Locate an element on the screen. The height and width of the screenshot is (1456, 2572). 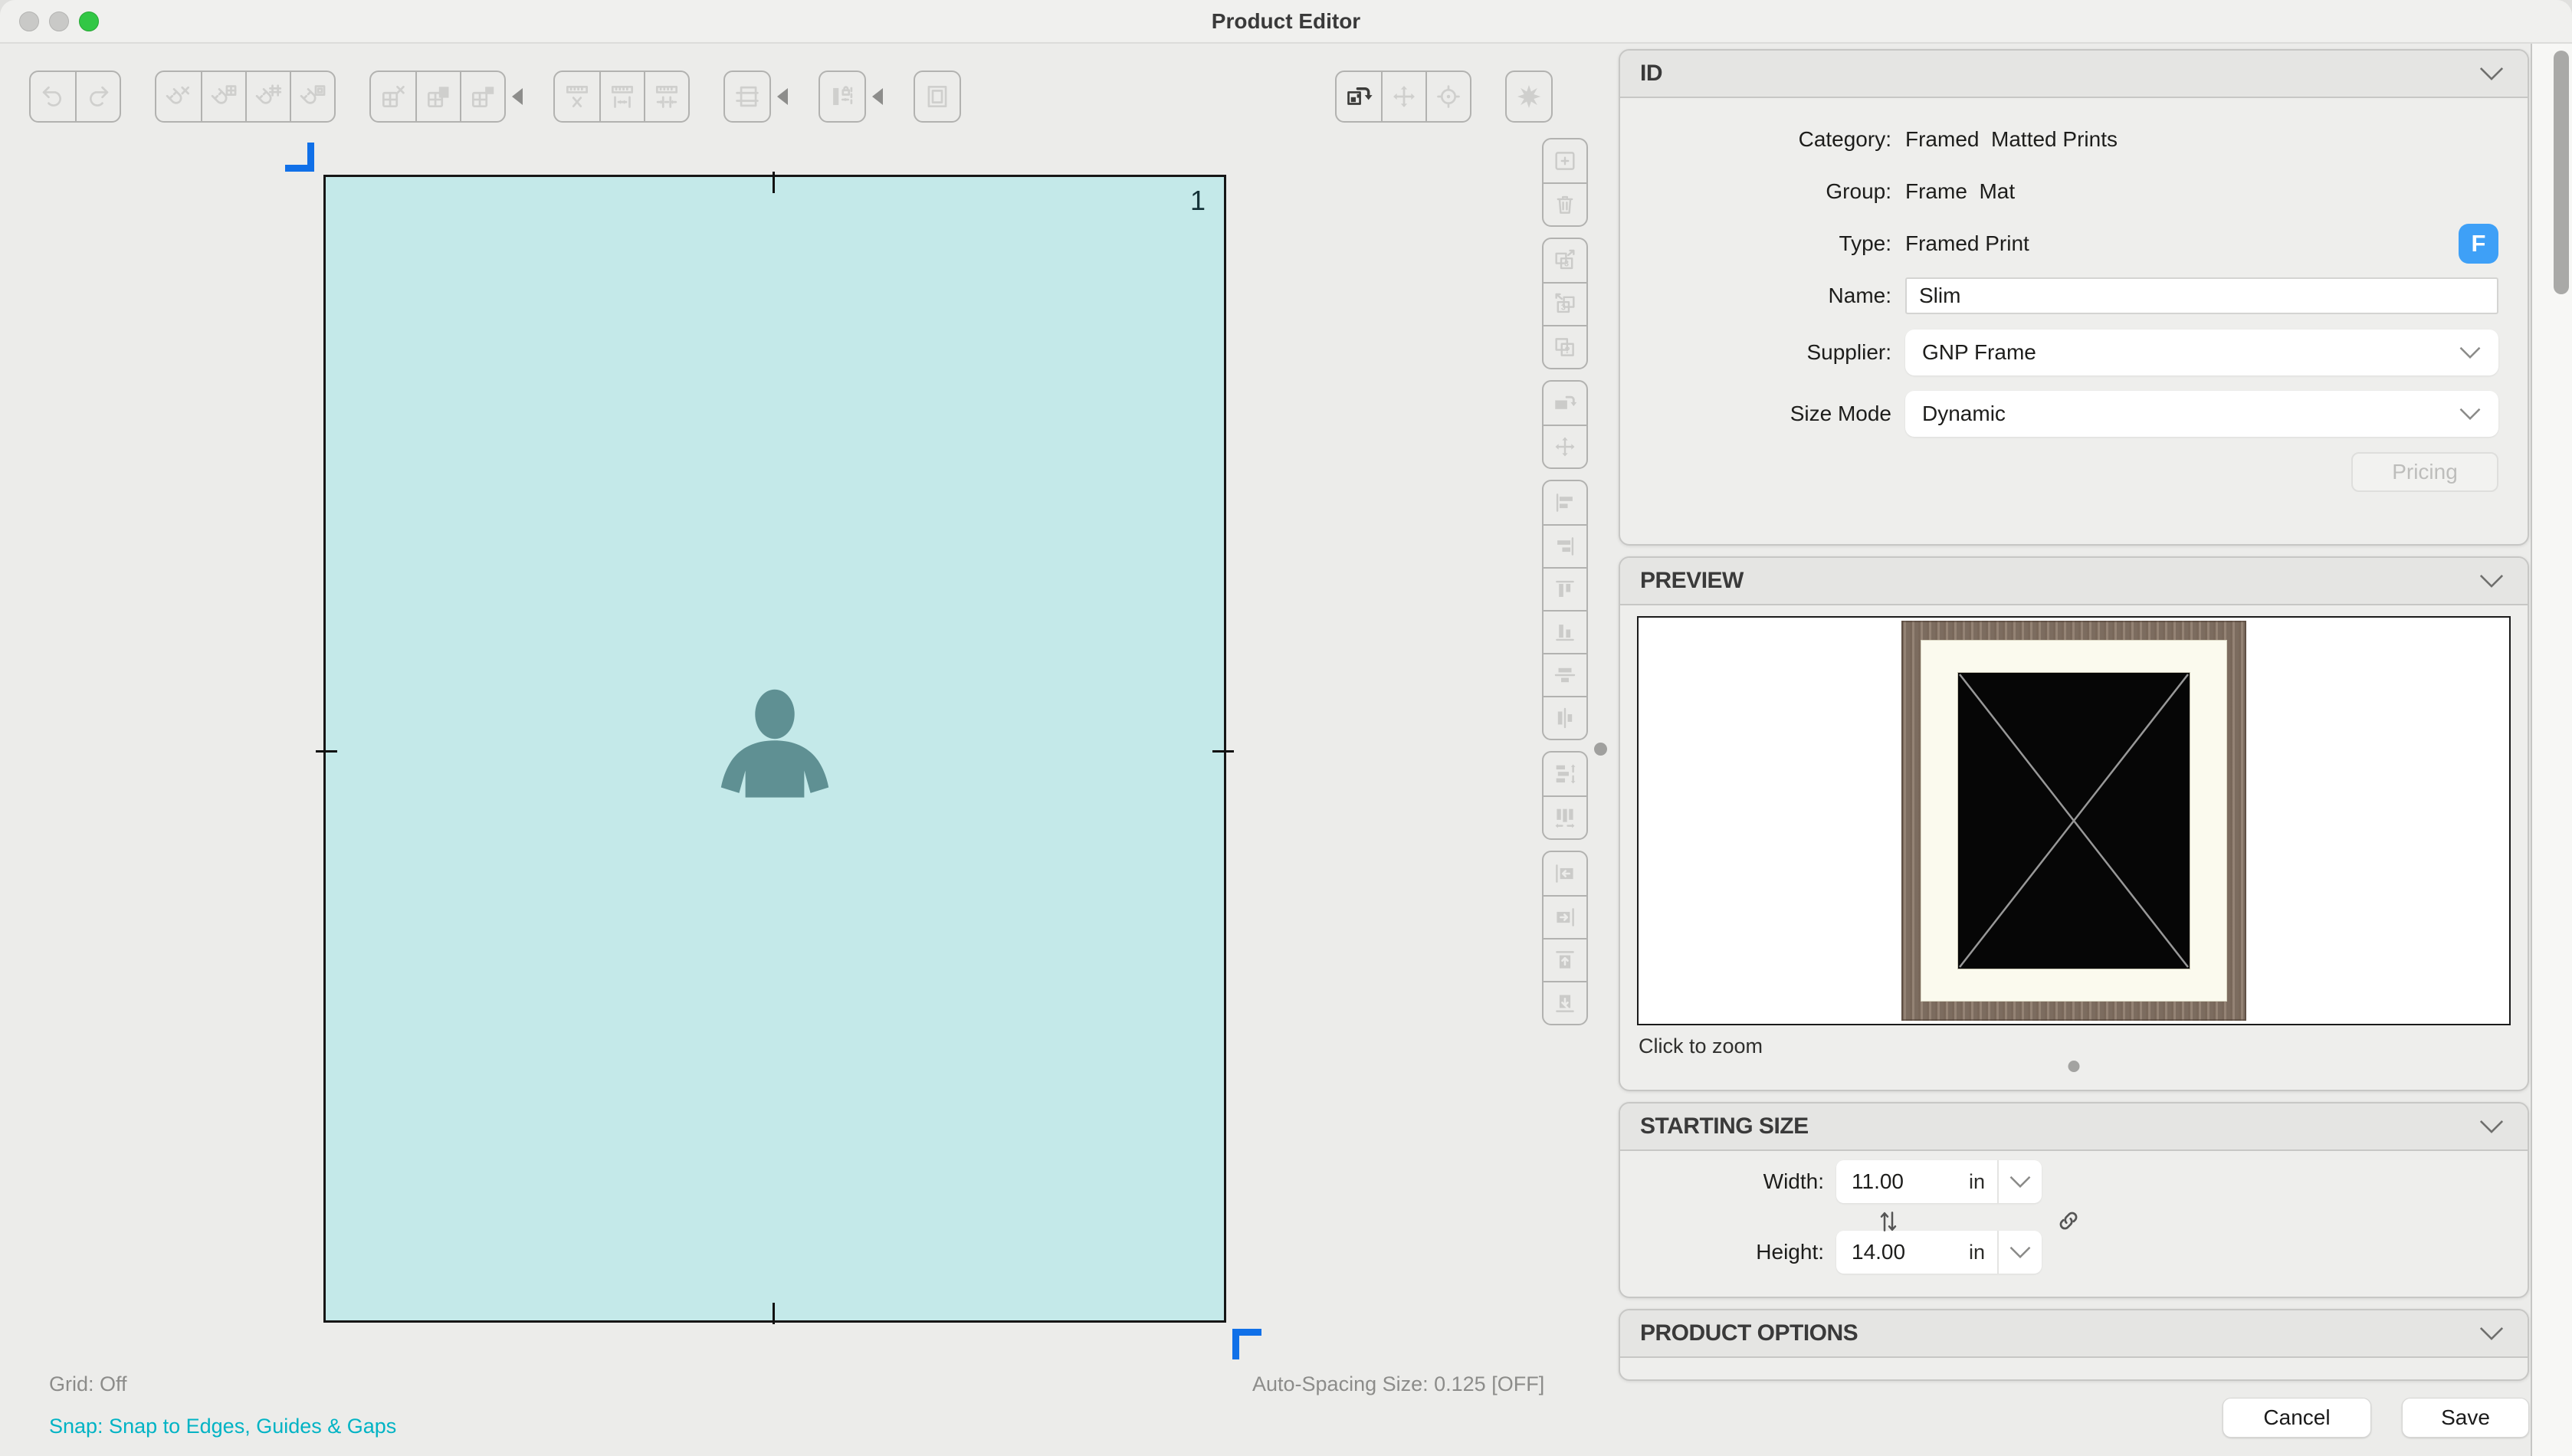
supplier-dropdown: GNP Frame is located at coordinates (2201, 352).